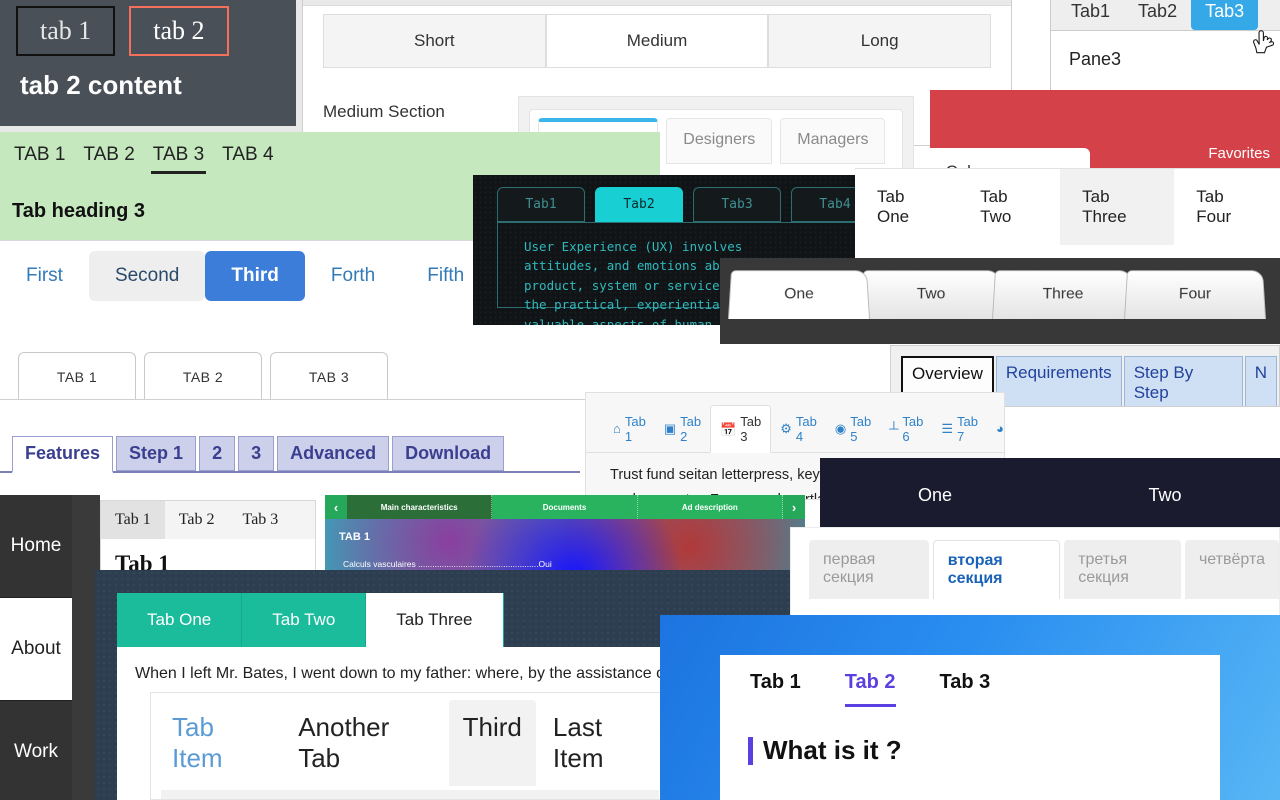 The height and width of the screenshot is (800, 1280). I want to click on tab-next: N, so click(1260, 381).